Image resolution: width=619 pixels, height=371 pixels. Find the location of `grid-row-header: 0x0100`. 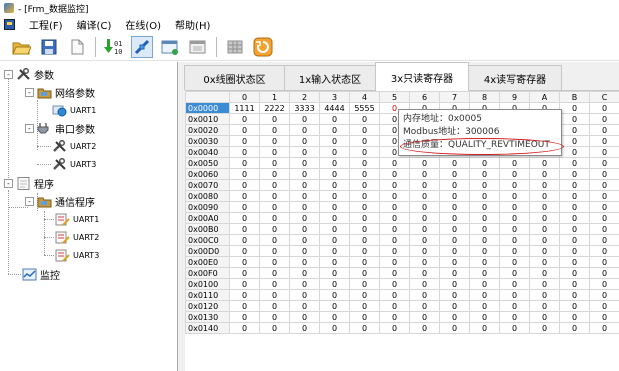

grid-row-header: 0x0100 is located at coordinates (207, 284).